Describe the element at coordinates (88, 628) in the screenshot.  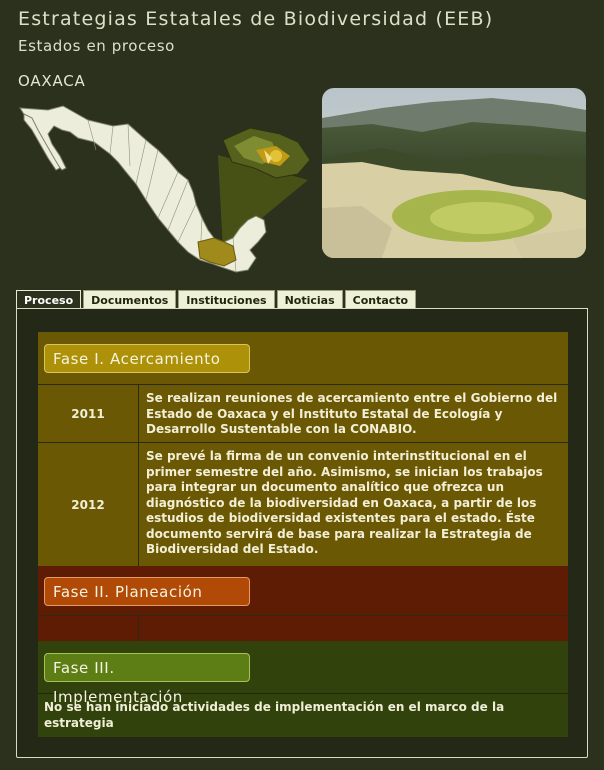
I see `year-cell` at that location.